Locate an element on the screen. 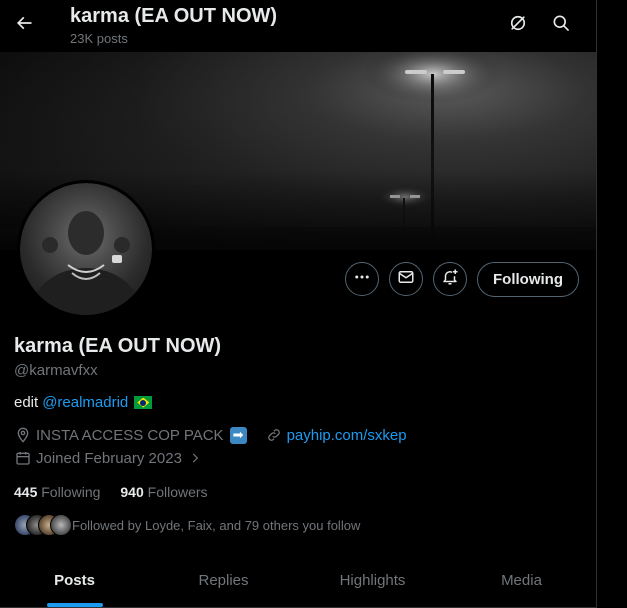 The width and height of the screenshot is (627, 608). search-icon is located at coordinates (561, 25).